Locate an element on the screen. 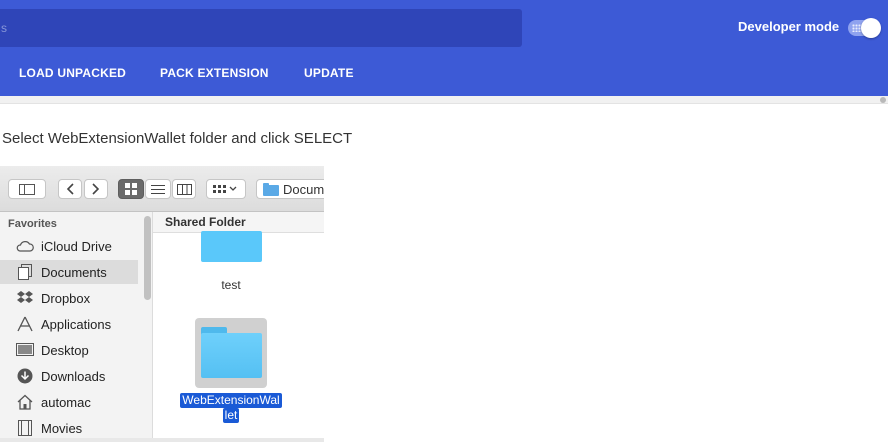 The height and width of the screenshot is (442, 888). folder-label-webextensionwallet: WebExtensionWal let is located at coordinates (231, 408).